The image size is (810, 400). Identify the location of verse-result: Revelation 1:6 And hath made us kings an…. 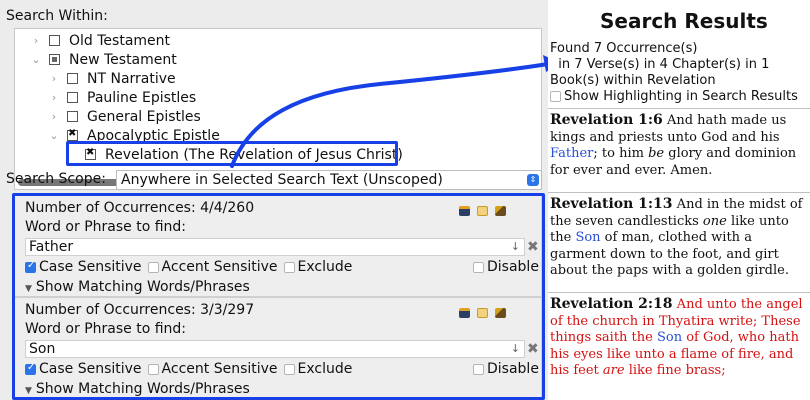
(679, 145).